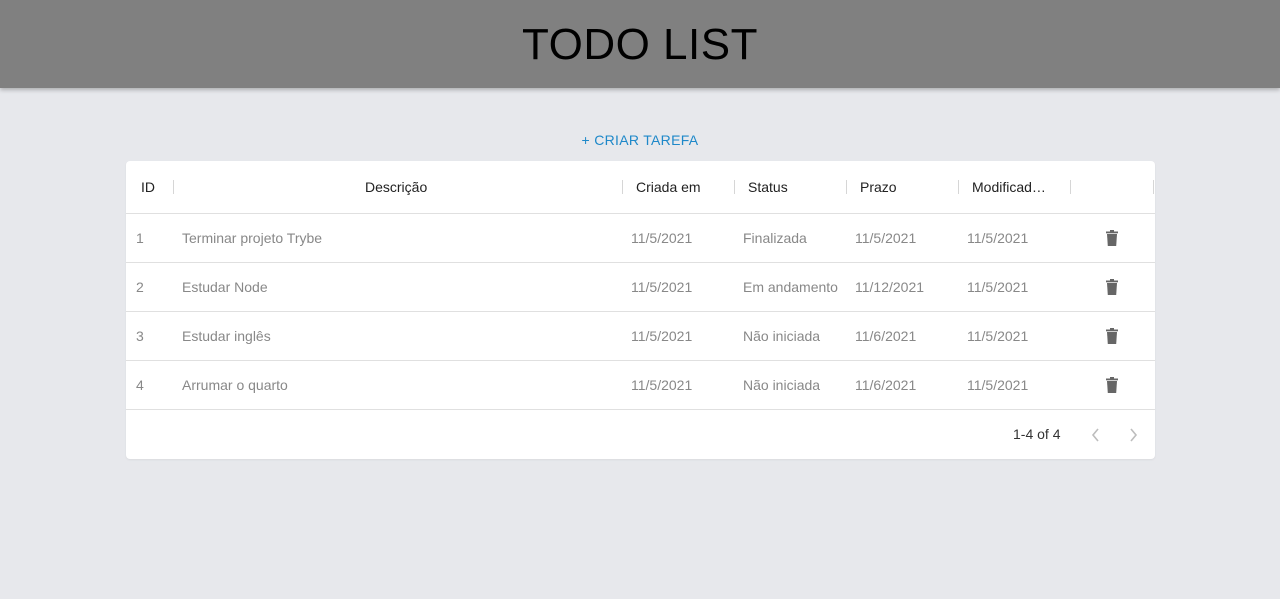 The image size is (1280, 599). I want to click on page-title: TODO LIST, so click(640, 44).